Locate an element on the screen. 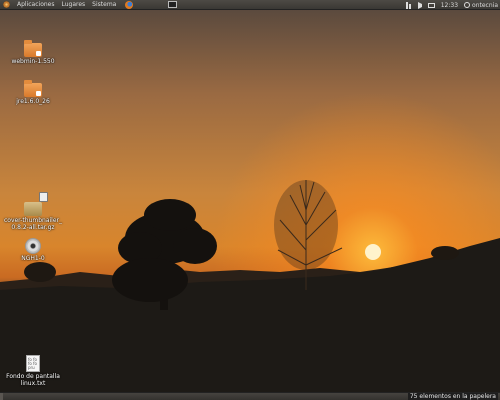 The image size is (500, 400). desktop-icon-label: jre1.6.0_26 is located at coordinates (33, 101).